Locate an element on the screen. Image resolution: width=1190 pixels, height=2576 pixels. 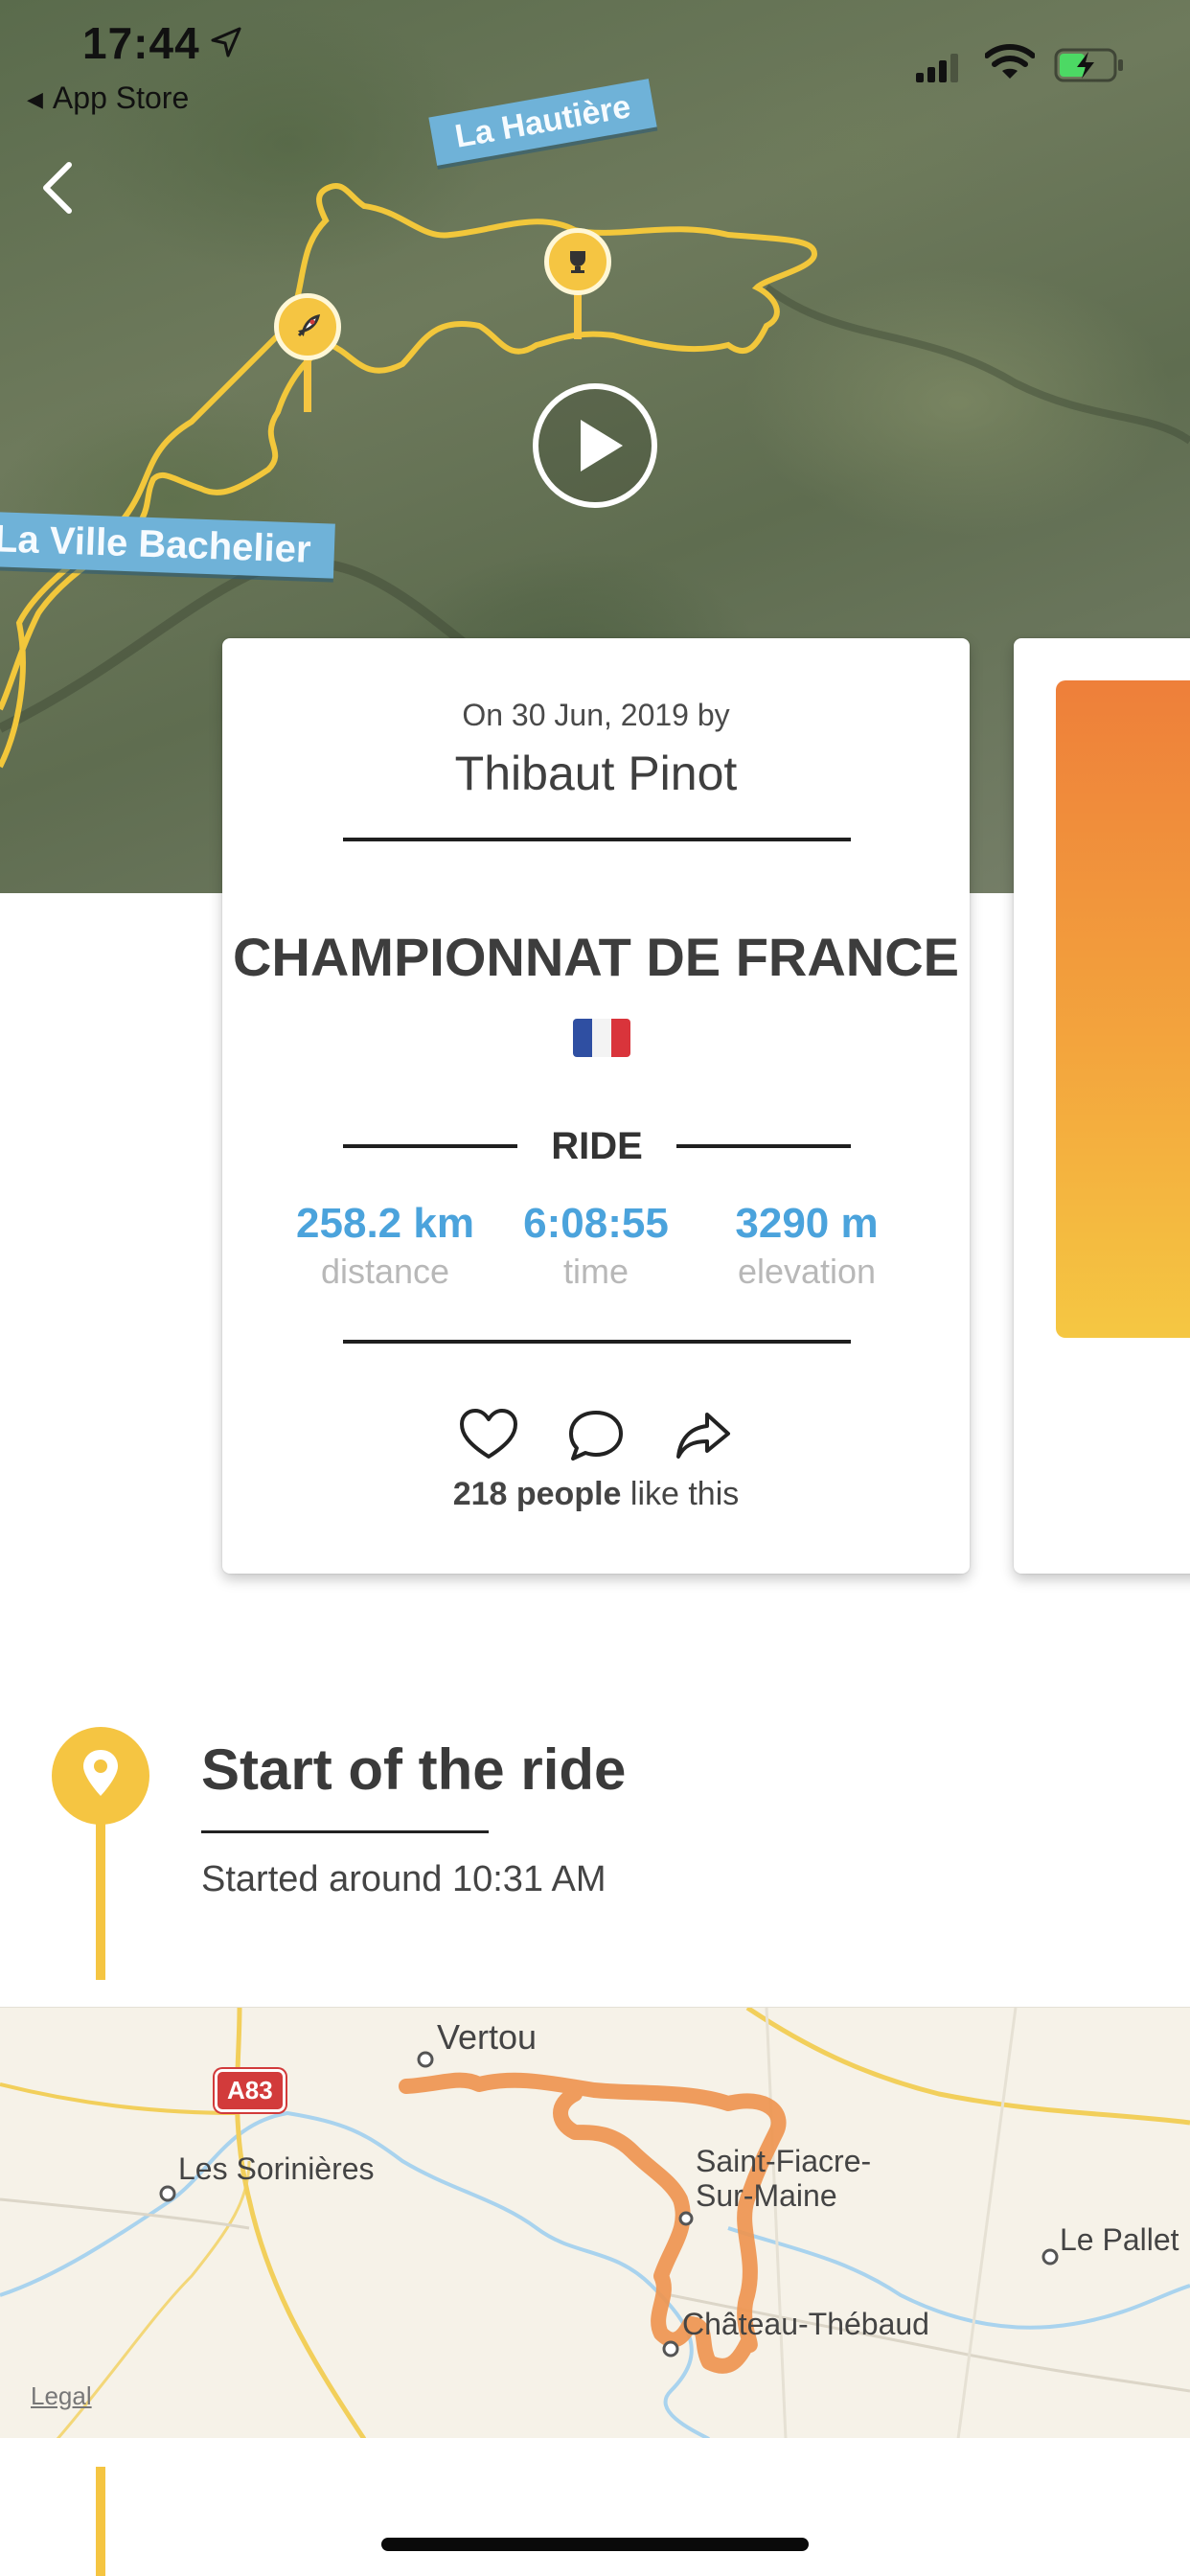
card-actions is located at coordinates (596, 1443).